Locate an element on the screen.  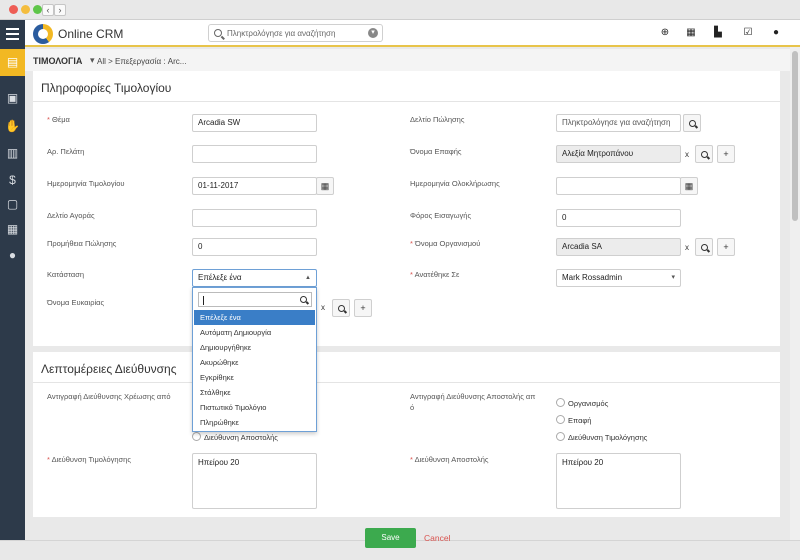
box-icon: ▣ is located at coordinates (12, 98).